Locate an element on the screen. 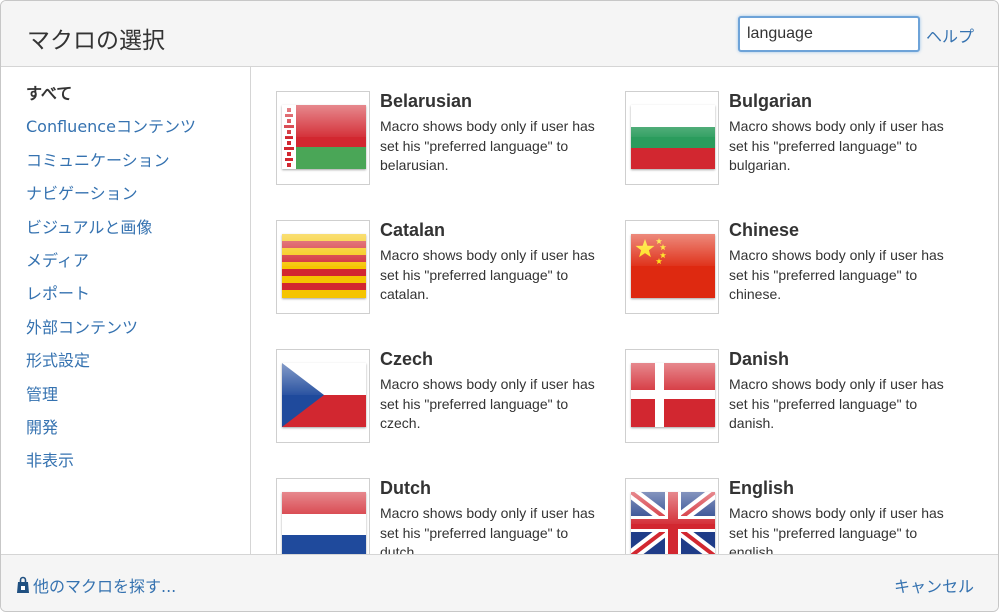  denmark-flag-icon is located at coordinates (673, 395).